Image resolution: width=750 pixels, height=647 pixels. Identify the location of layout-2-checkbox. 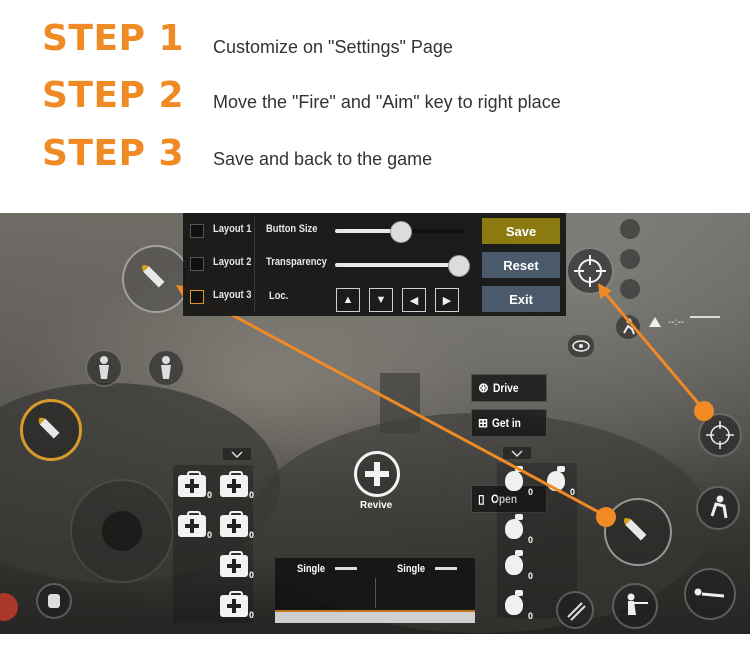
(197, 264).